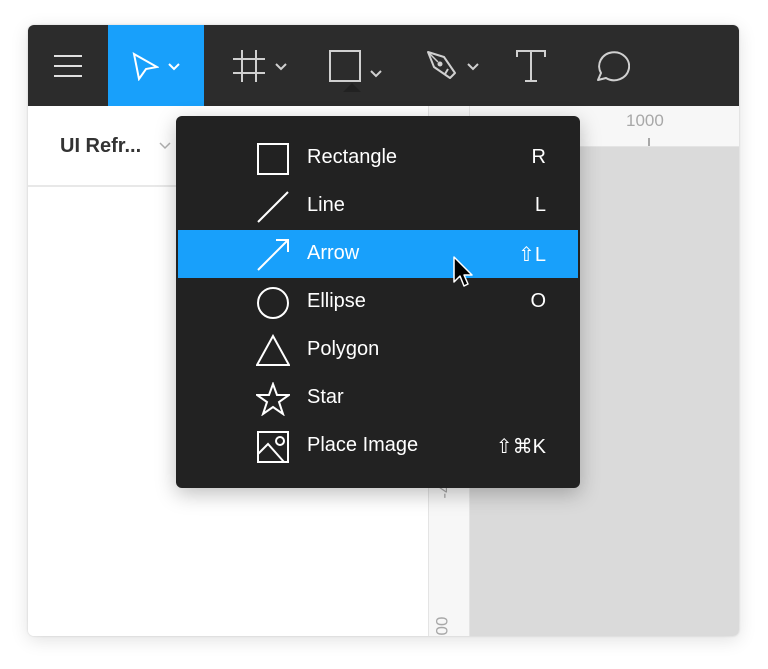 The height and width of the screenshot is (669, 768). I want to click on text-icon, so click(531, 65).